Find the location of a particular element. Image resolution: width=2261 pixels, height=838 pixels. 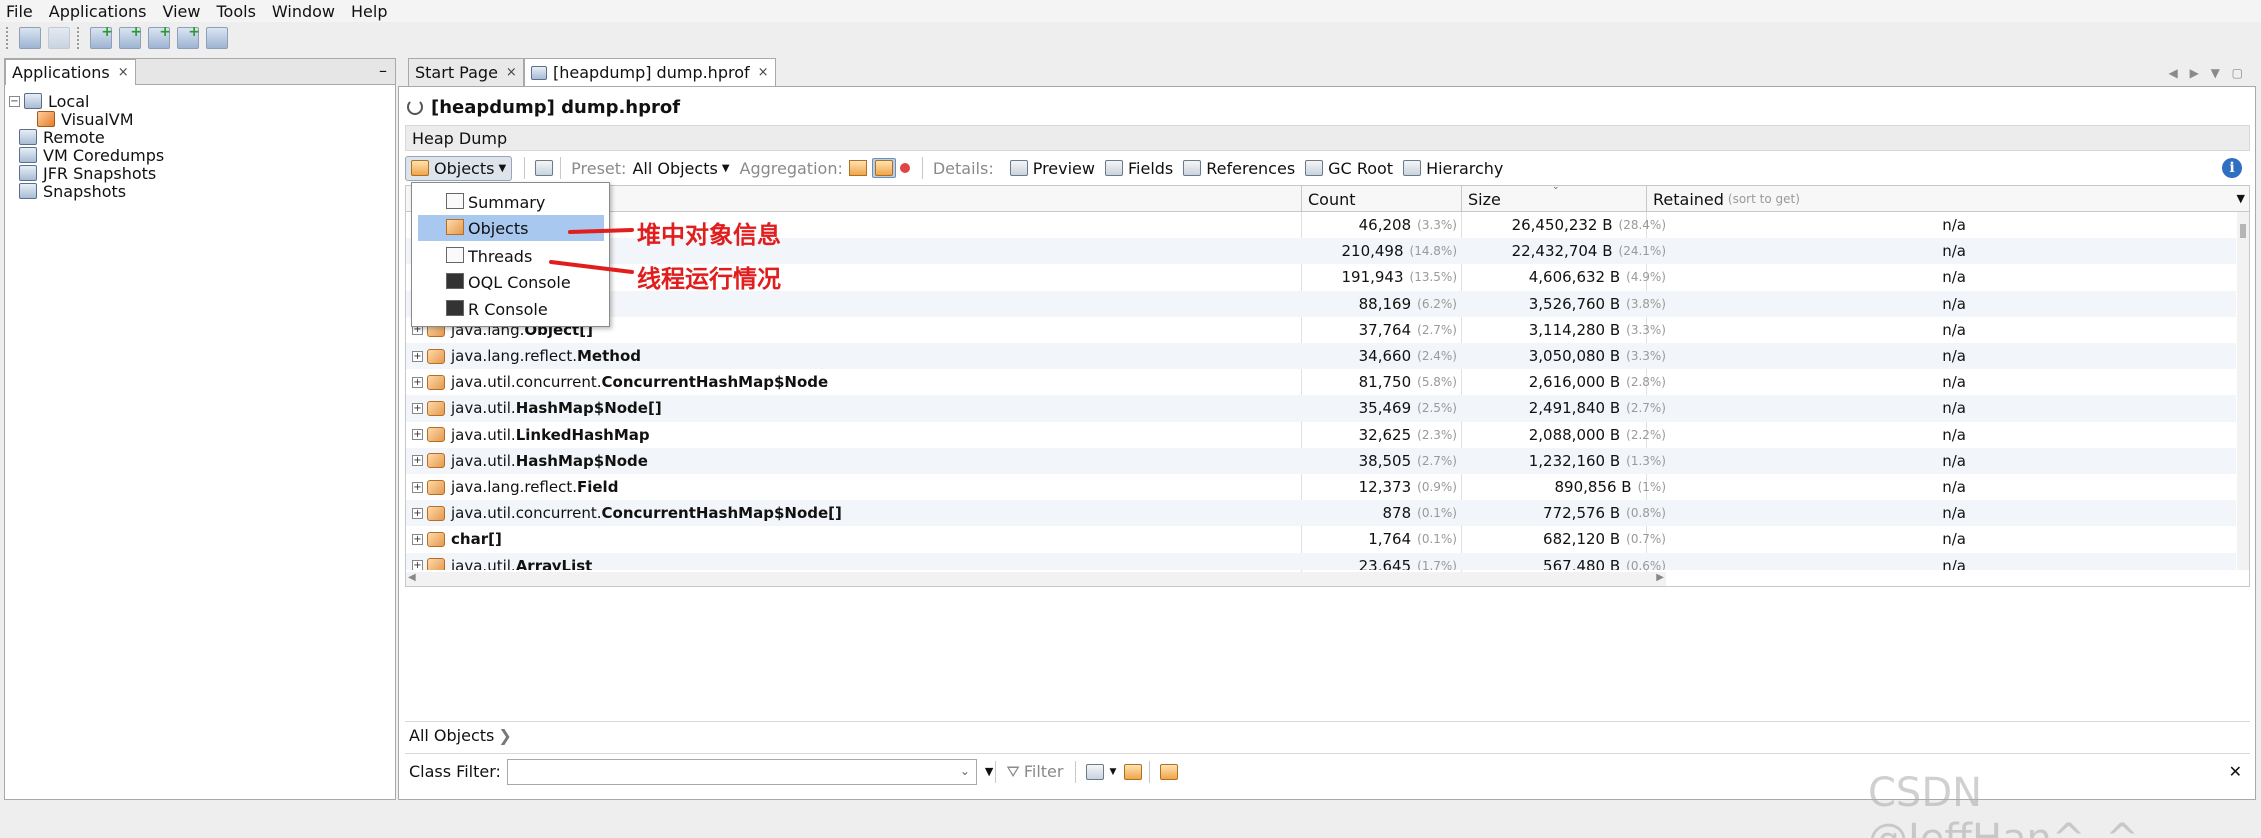

size-percent: (2.2%) is located at coordinates (1646, 434).